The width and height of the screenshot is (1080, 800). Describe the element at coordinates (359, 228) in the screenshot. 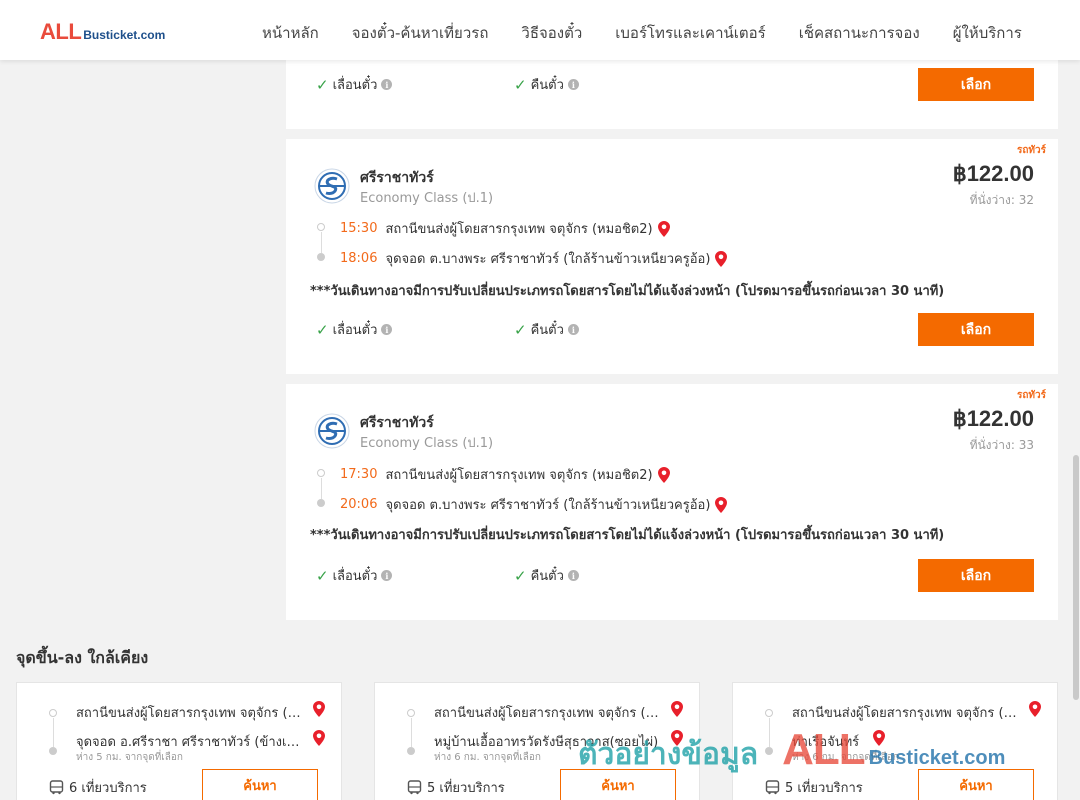

I see `departure-time: 15:30` at that location.